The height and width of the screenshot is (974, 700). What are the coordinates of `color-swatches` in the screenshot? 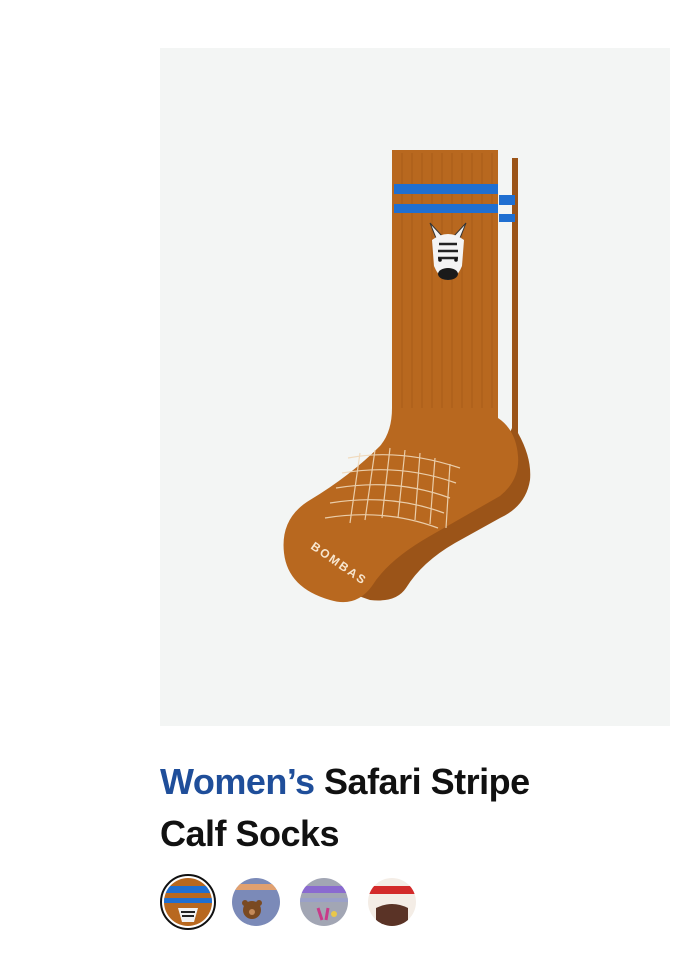 It's located at (415, 902).